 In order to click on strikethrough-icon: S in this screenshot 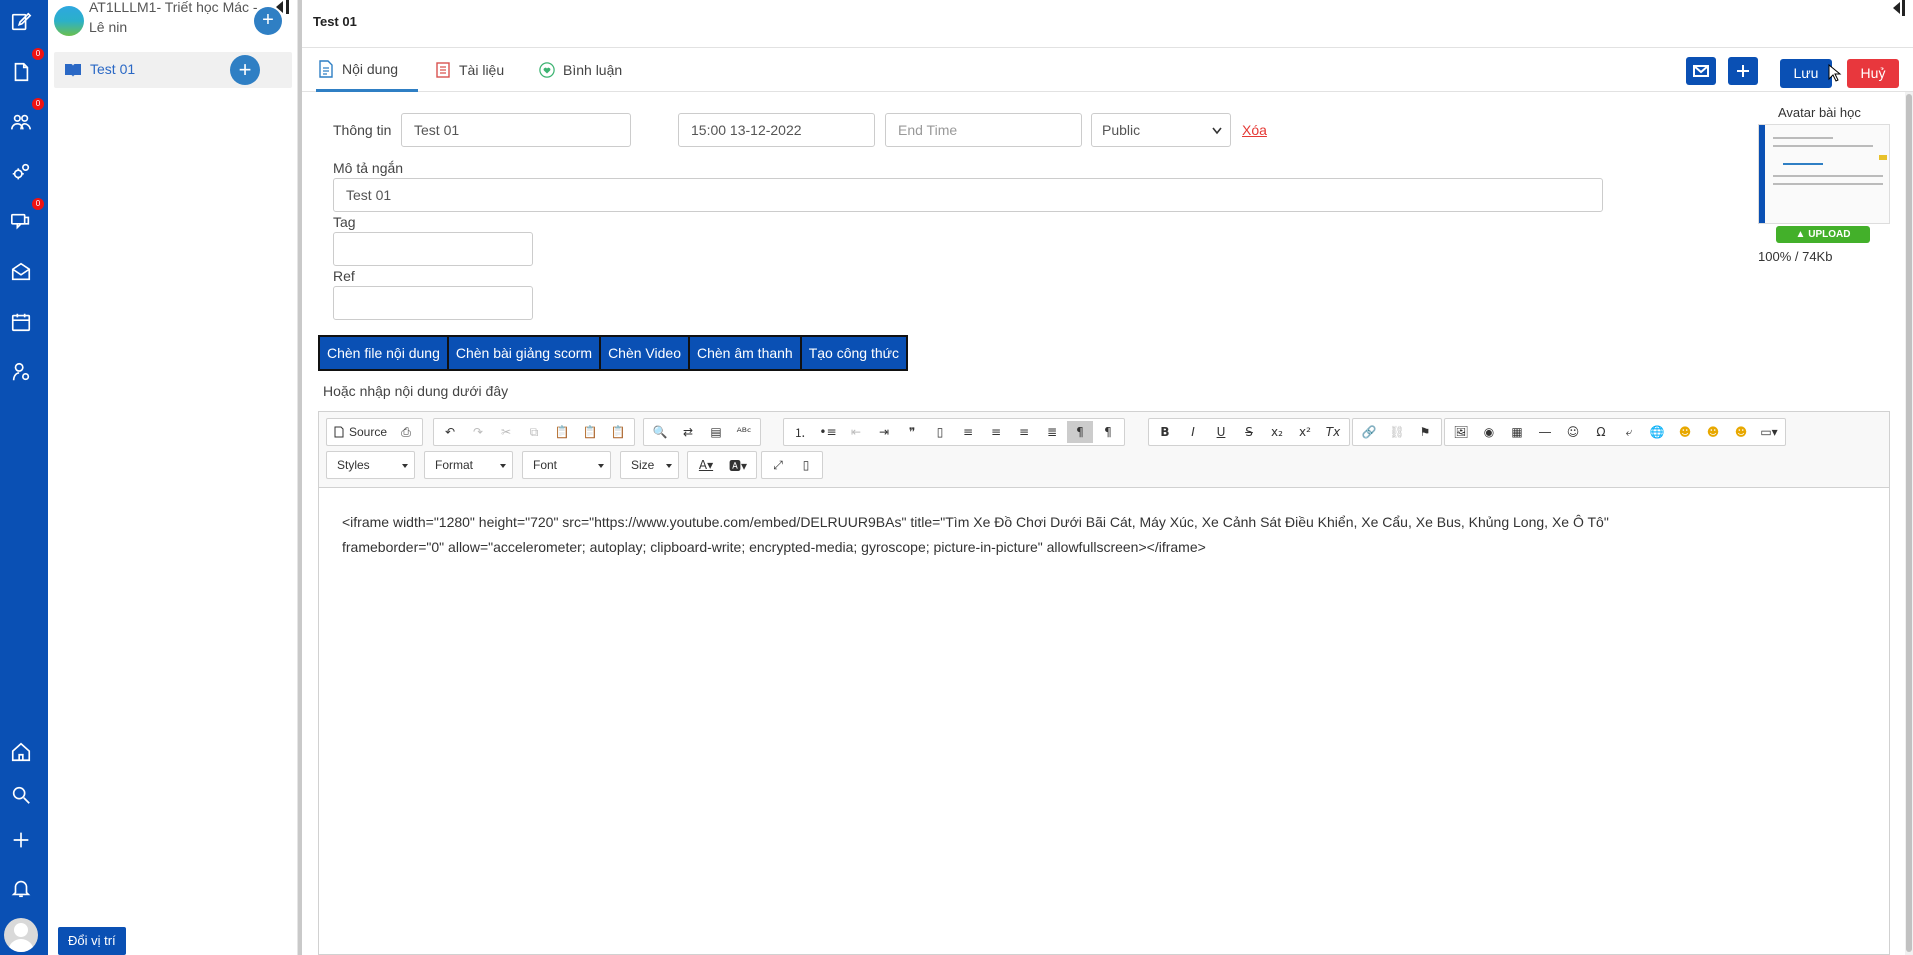, I will do `click(1249, 432)`.